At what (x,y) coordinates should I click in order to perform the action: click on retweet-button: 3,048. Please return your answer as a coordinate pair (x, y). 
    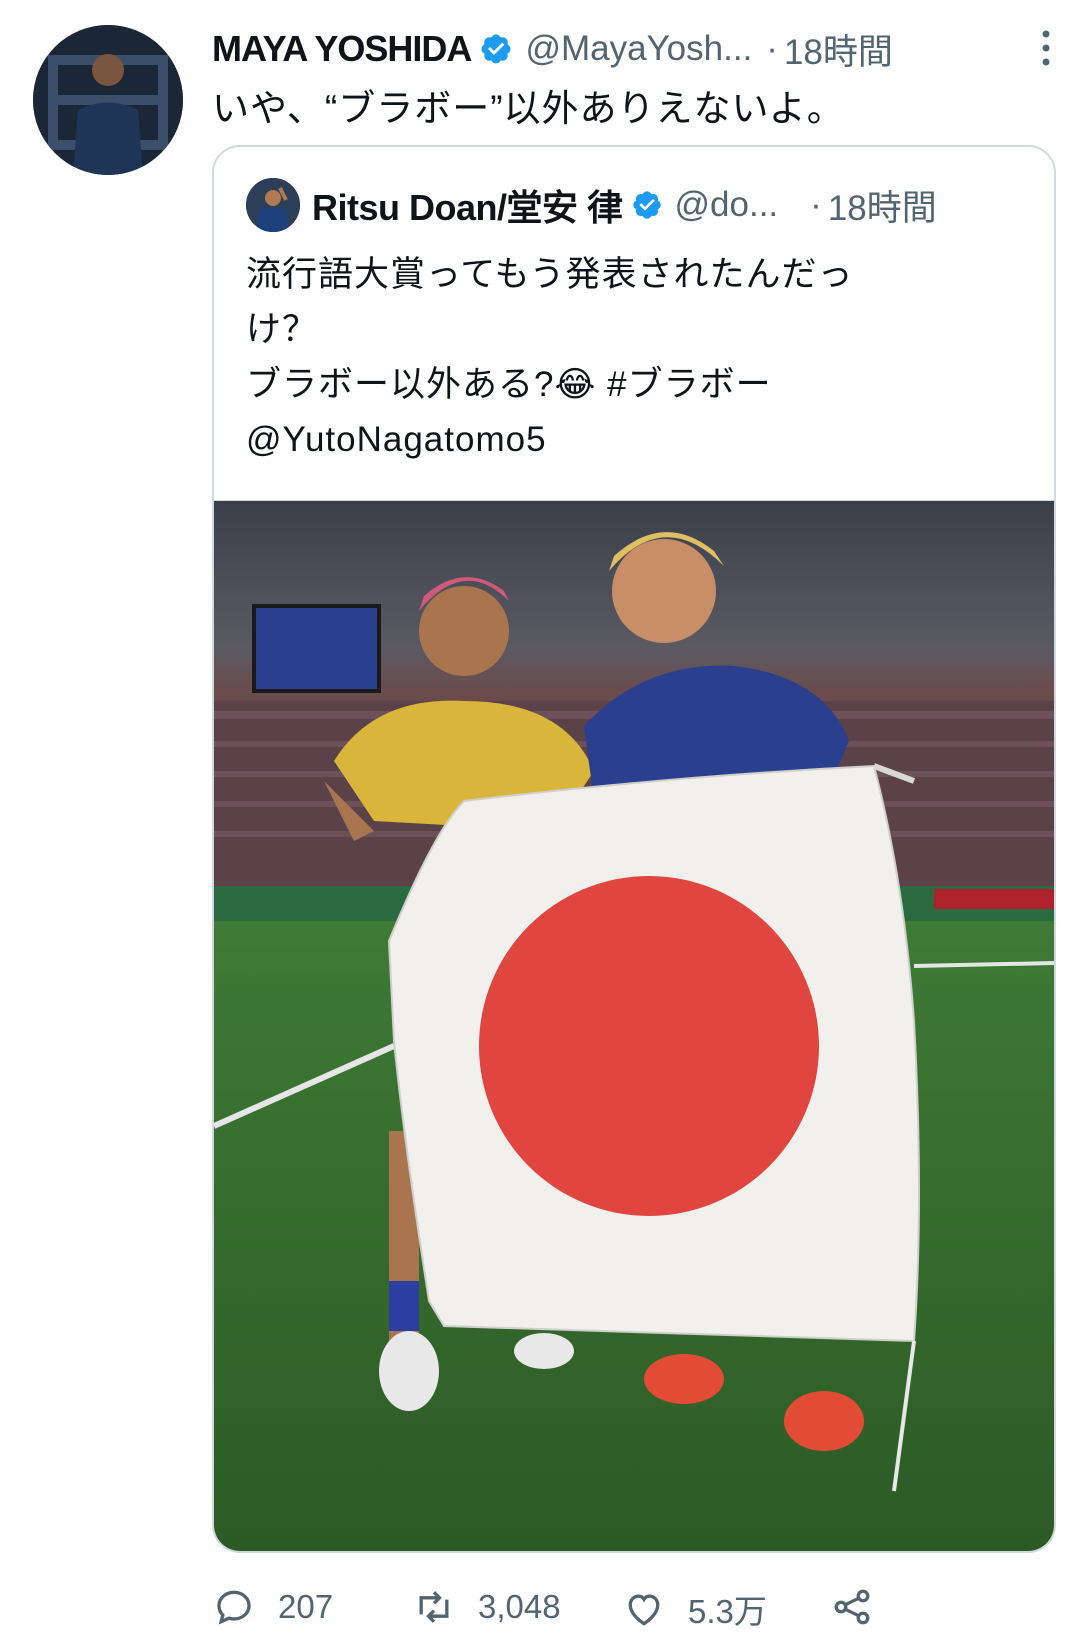
    Looking at the image, I should click on (486, 1607).